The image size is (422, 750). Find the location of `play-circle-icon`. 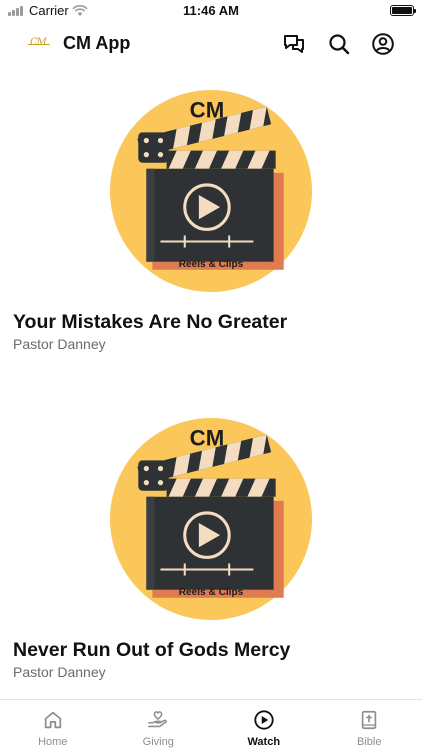

play-circle-icon is located at coordinates (264, 720).